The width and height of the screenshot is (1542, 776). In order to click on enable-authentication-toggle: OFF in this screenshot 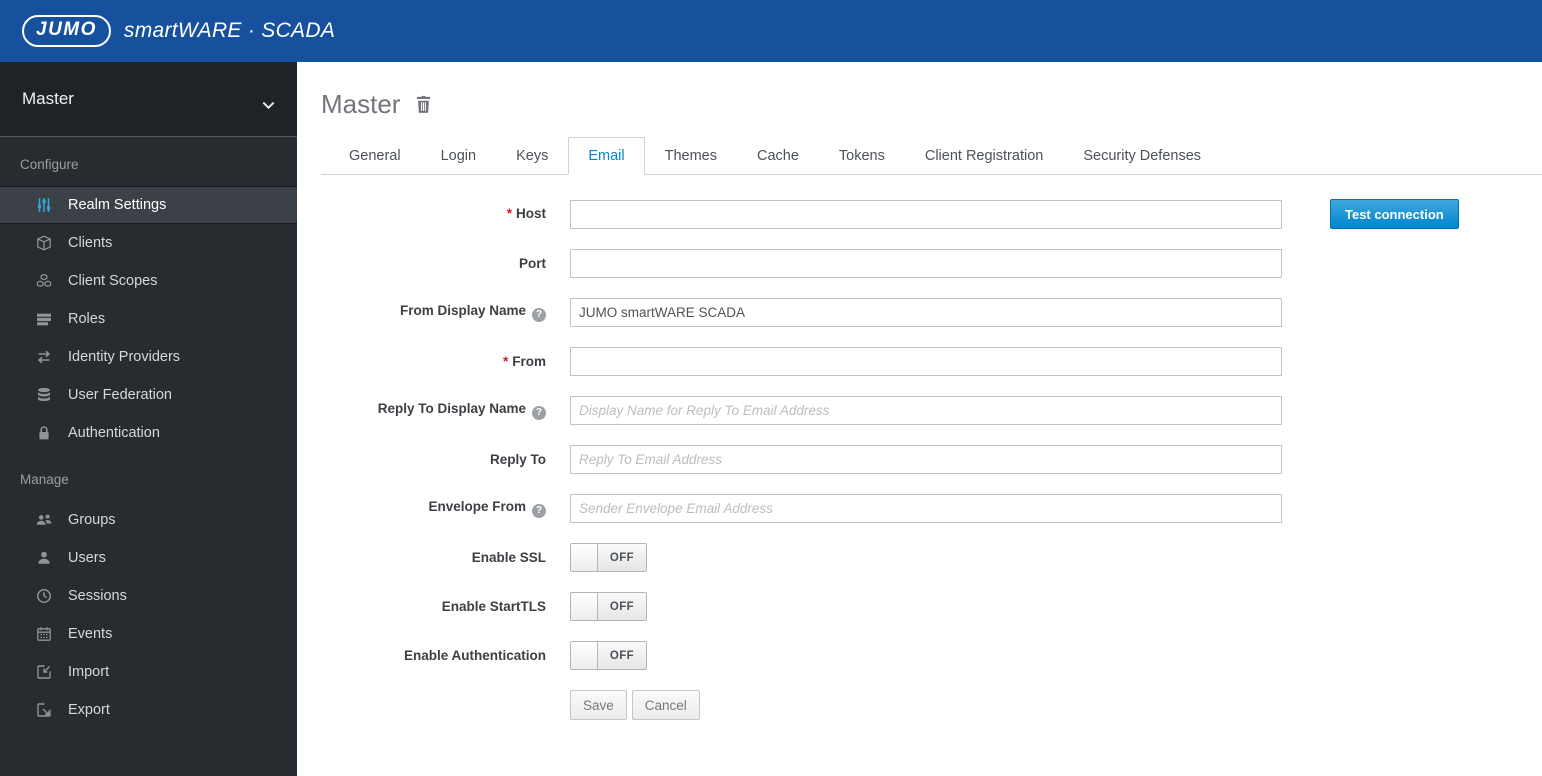, I will do `click(608, 655)`.